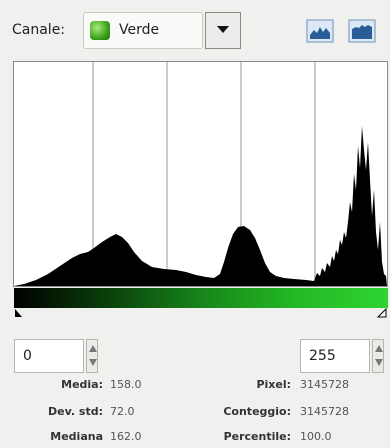  What do you see at coordinates (126, 436) in the screenshot?
I see `median-value: 162.0` at bounding box center [126, 436].